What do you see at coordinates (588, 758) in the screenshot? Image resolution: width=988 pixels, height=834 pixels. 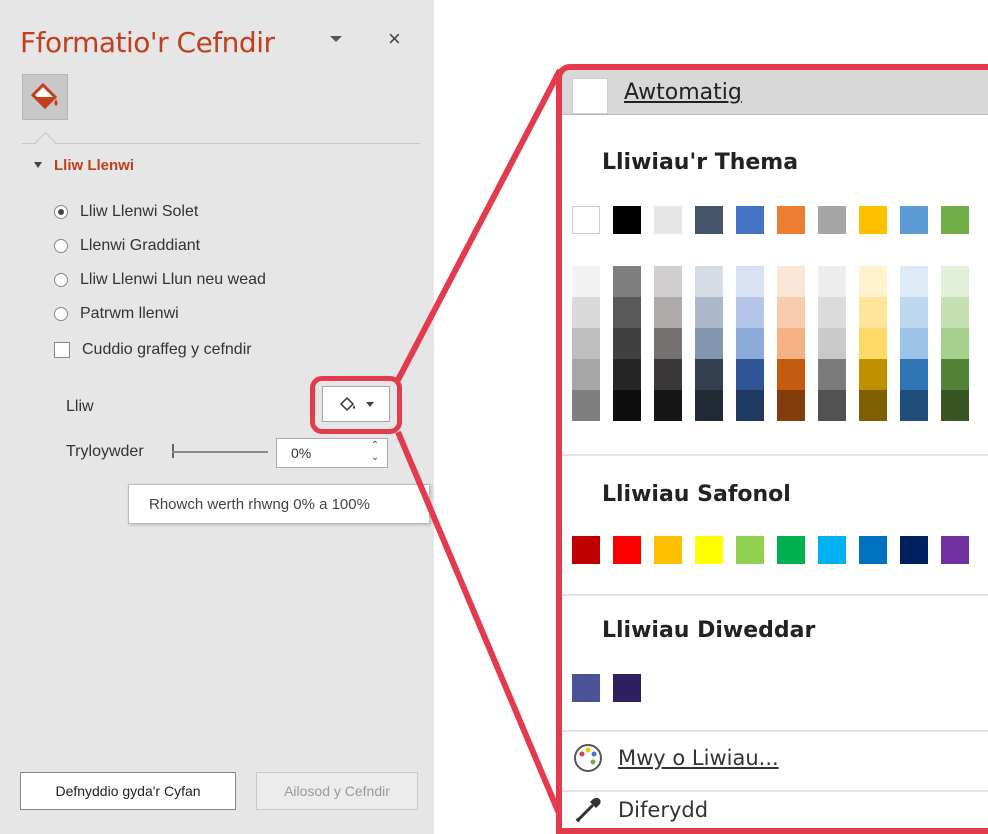 I see `color-palette-icon` at bounding box center [588, 758].